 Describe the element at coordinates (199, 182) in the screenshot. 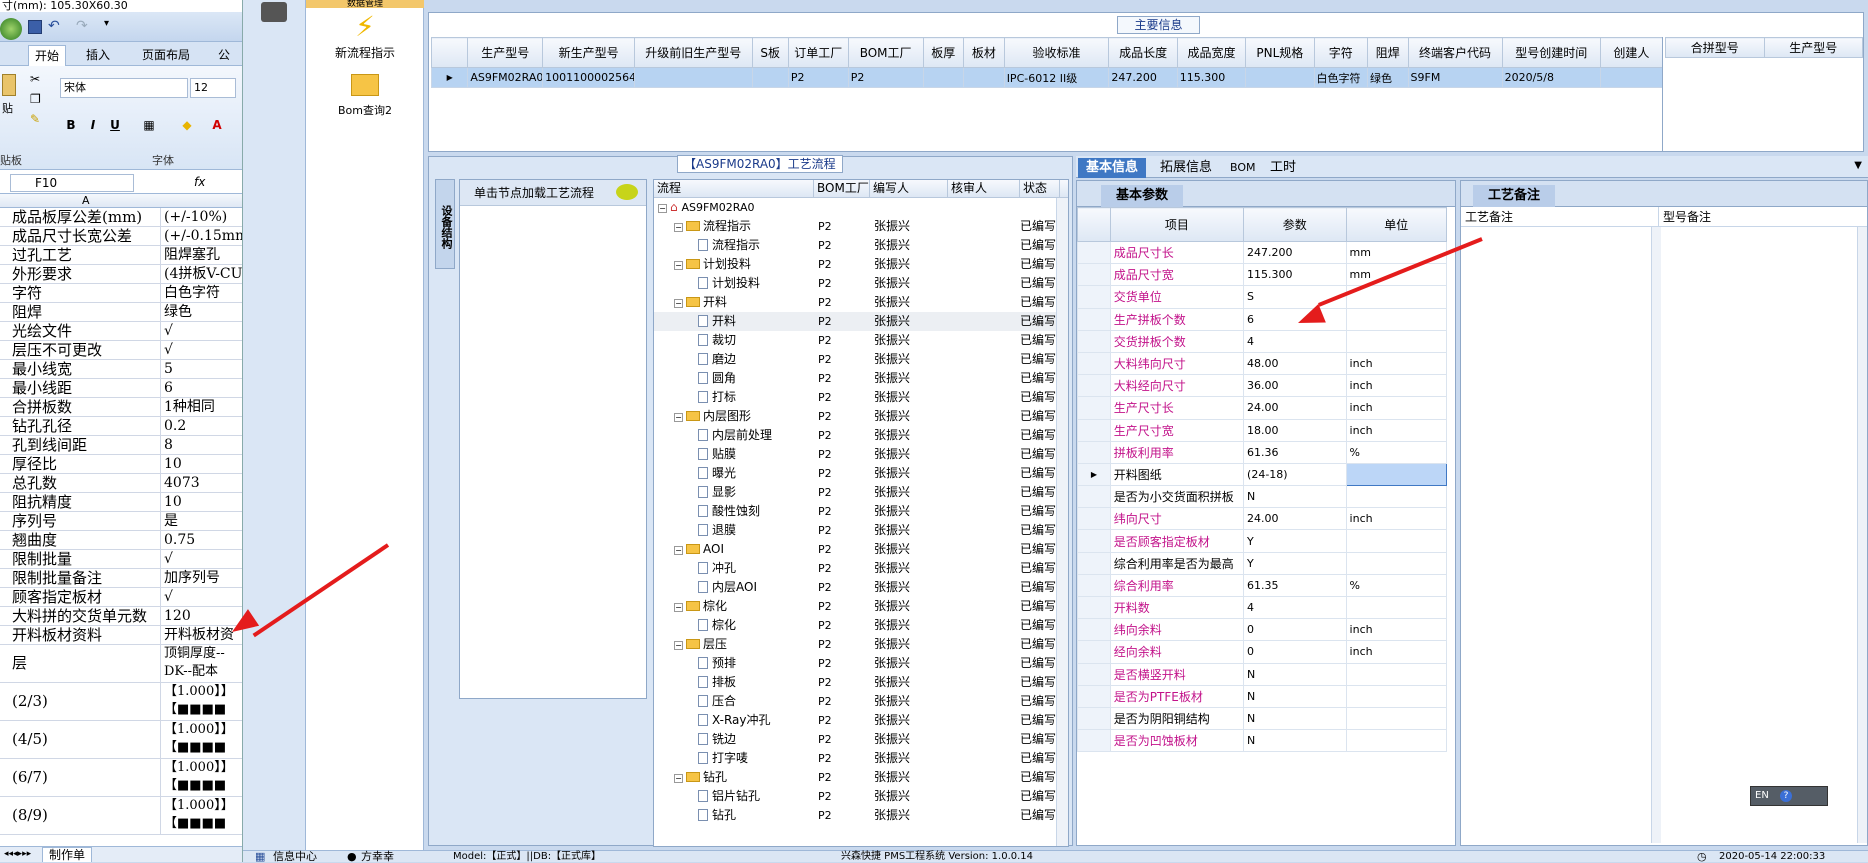

I see `fx-icon: fx` at that location.